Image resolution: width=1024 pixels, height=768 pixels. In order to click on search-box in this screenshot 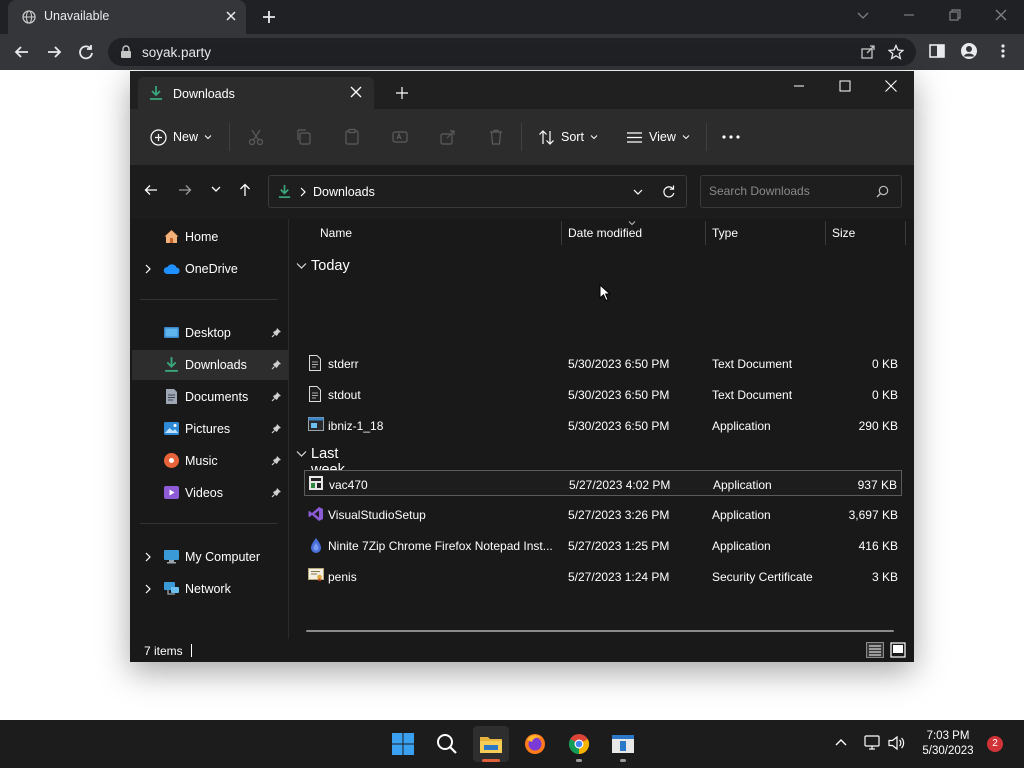, I will do `click(801, 191)`.